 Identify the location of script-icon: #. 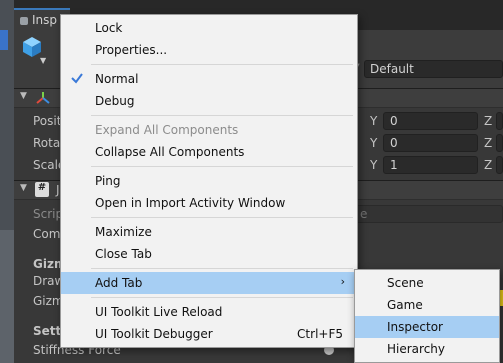
(42, 189).